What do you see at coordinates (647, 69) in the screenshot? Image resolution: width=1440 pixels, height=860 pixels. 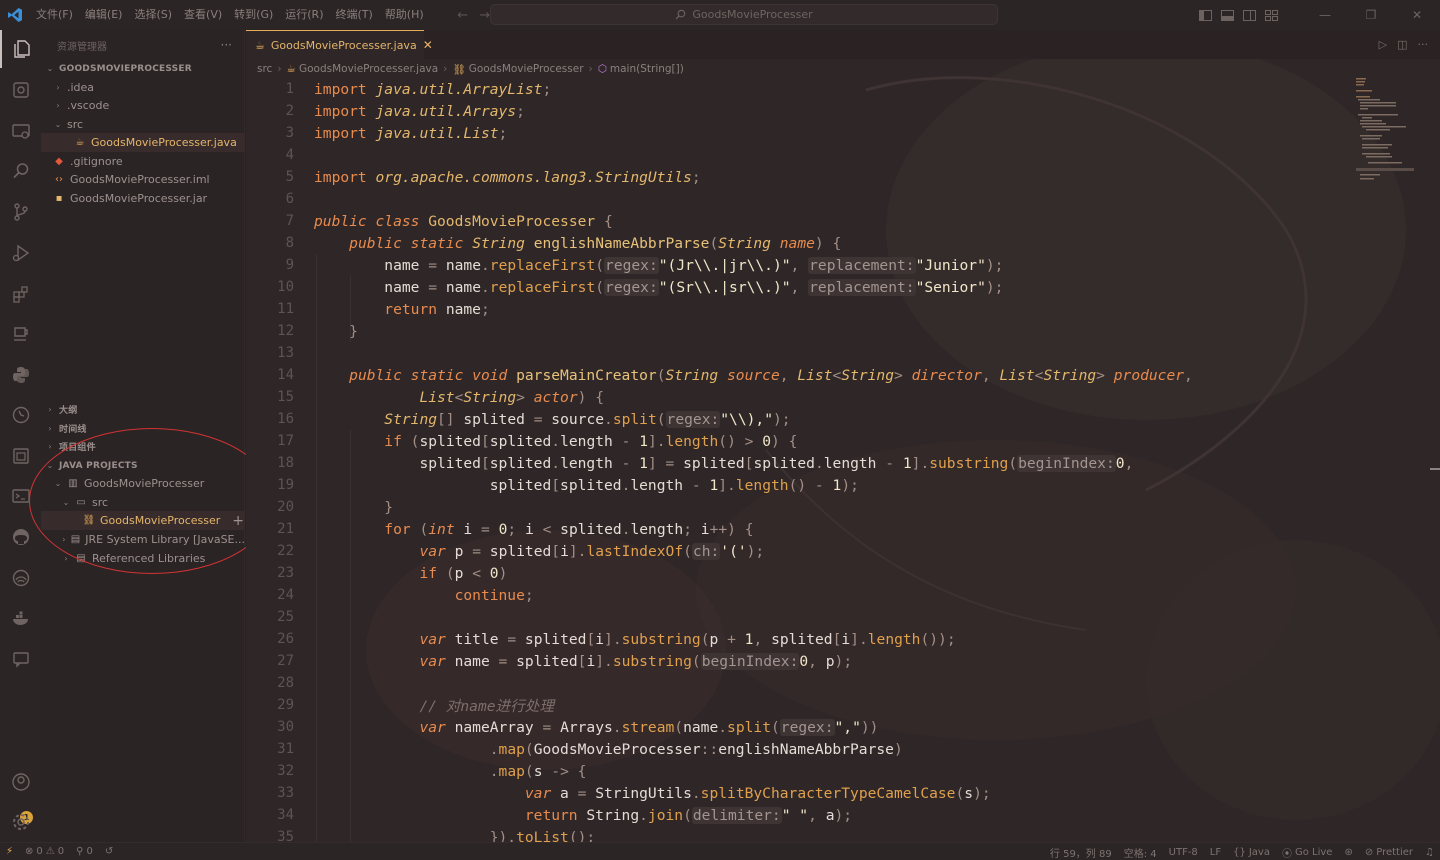 I see `breadcrumb-method: main(String[])` at bounding box center [647, 69].